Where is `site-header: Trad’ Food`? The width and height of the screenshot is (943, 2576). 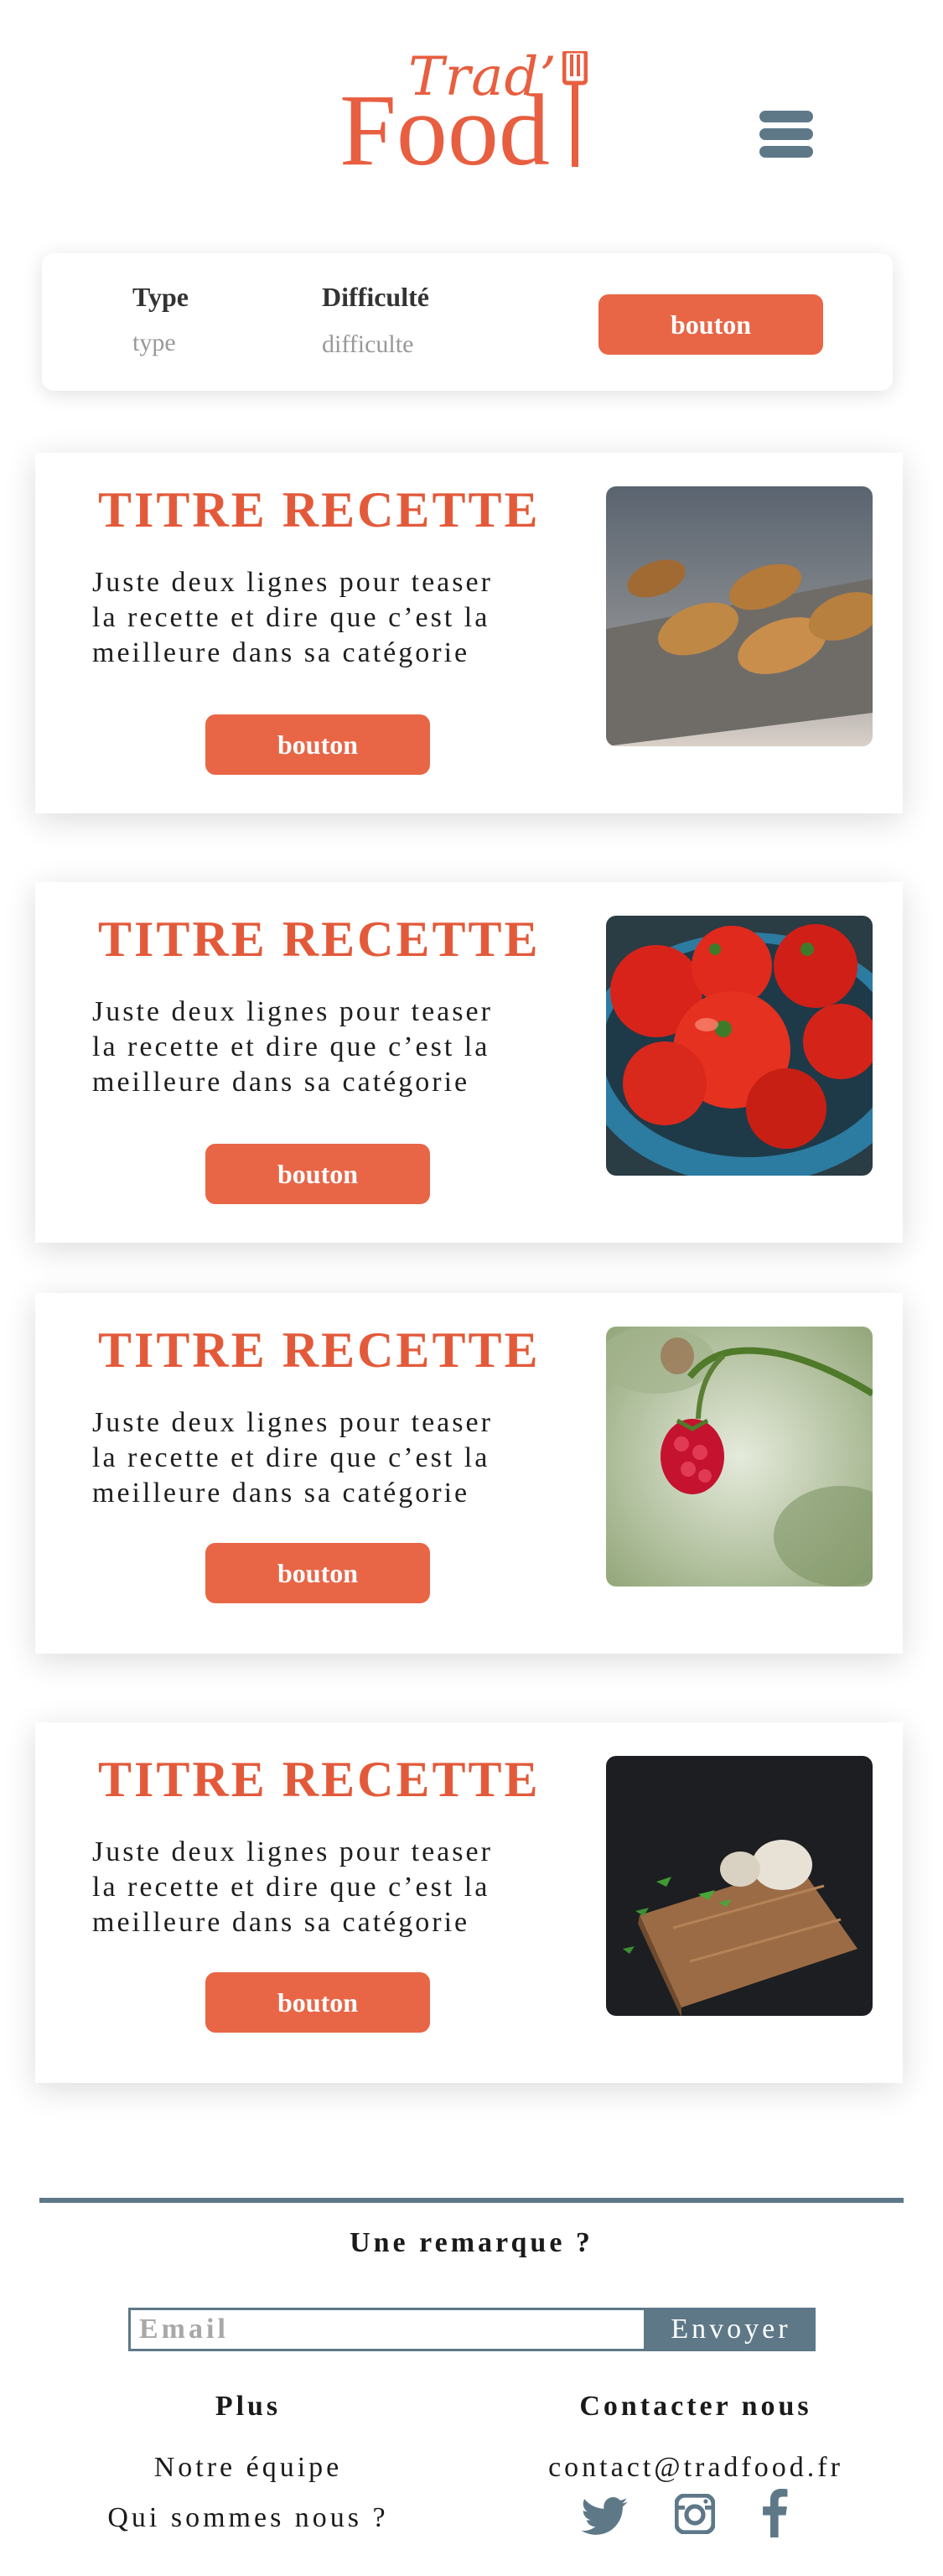 site-header: Trad’ Food is located at coordinates (471, 109).